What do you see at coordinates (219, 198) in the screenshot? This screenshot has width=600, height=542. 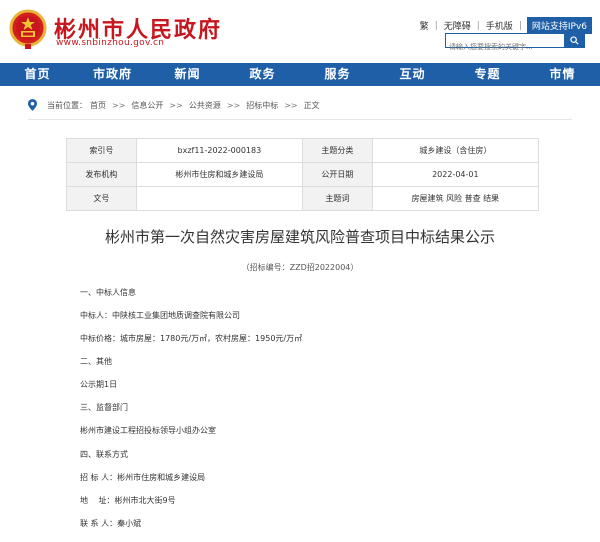 I see `document-number-value` at bounding box center [219, 198].